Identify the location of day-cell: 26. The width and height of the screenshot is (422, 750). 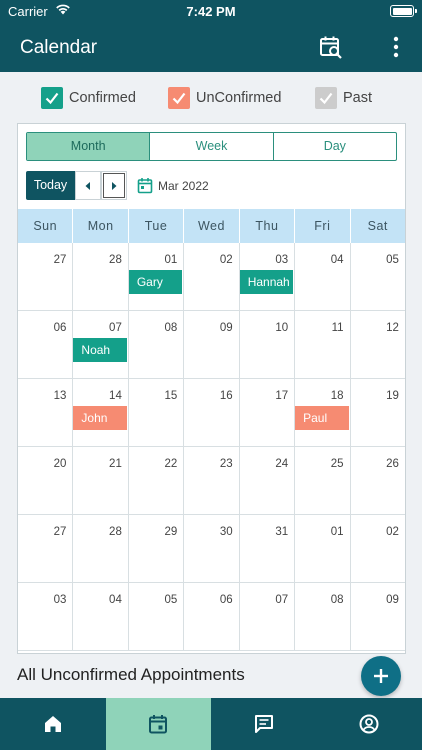
(378, 480).